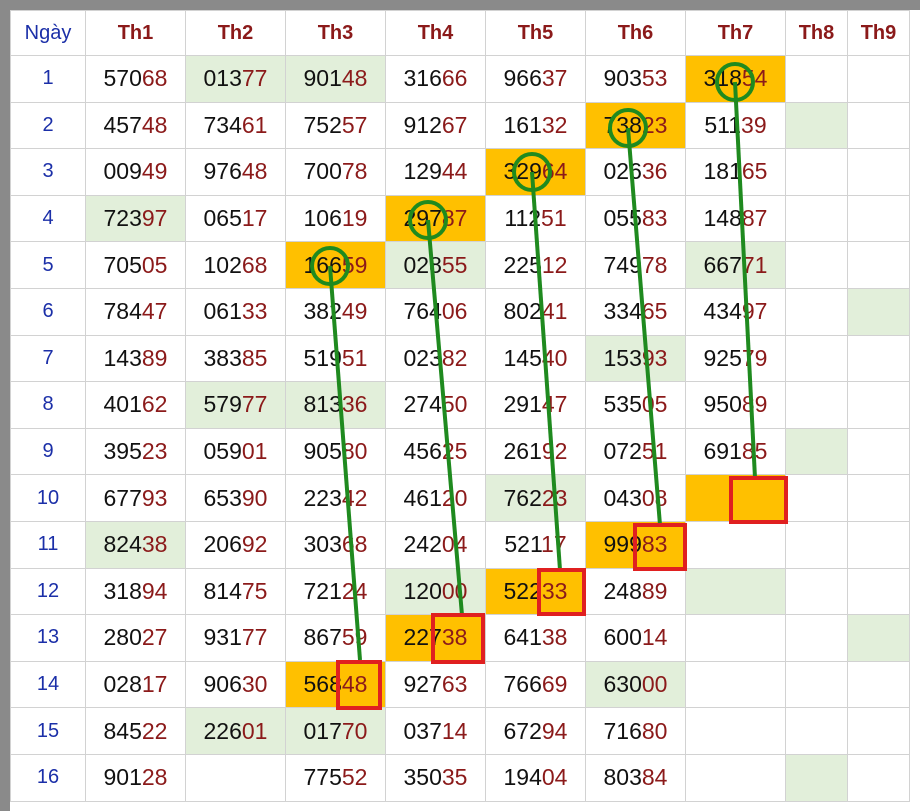 The width and height of the screenshot is (920, 811). I want to click on number-head: 166, so click(322, 264).